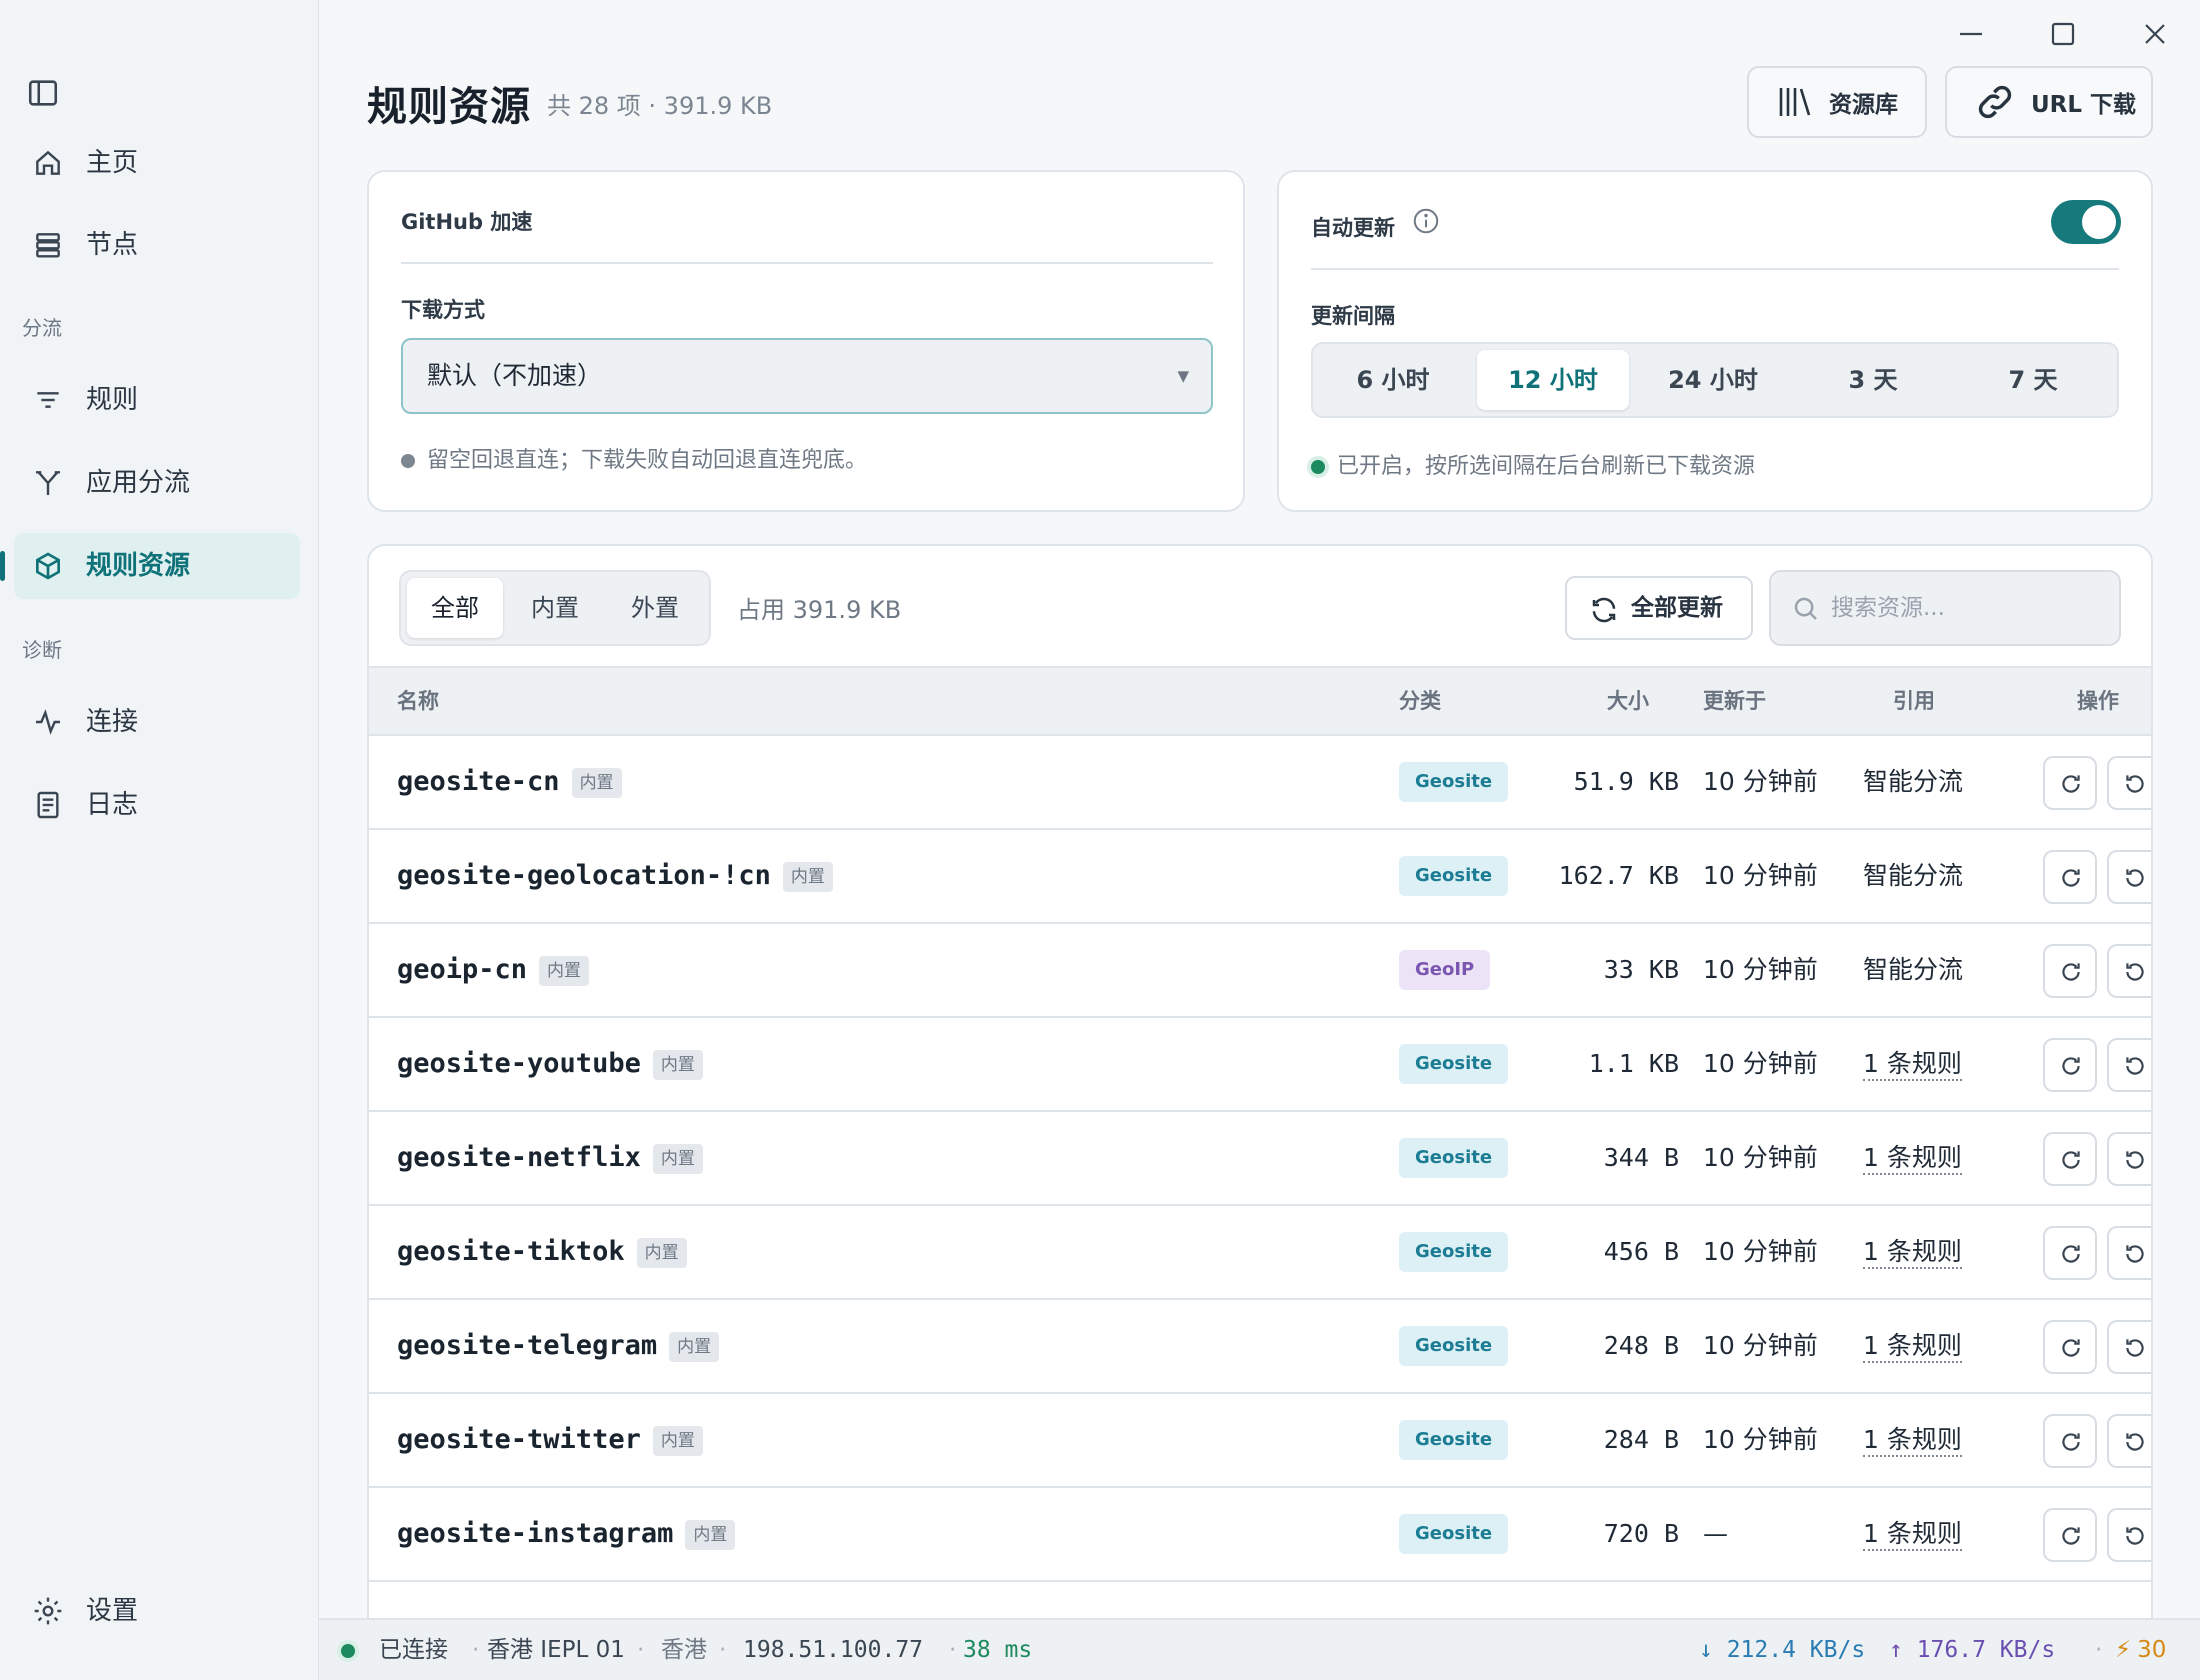 Image resolution: width=2200 pixels, height=1680 pixels. I want to click on interval-option: 3 天, so click(1873, 380).